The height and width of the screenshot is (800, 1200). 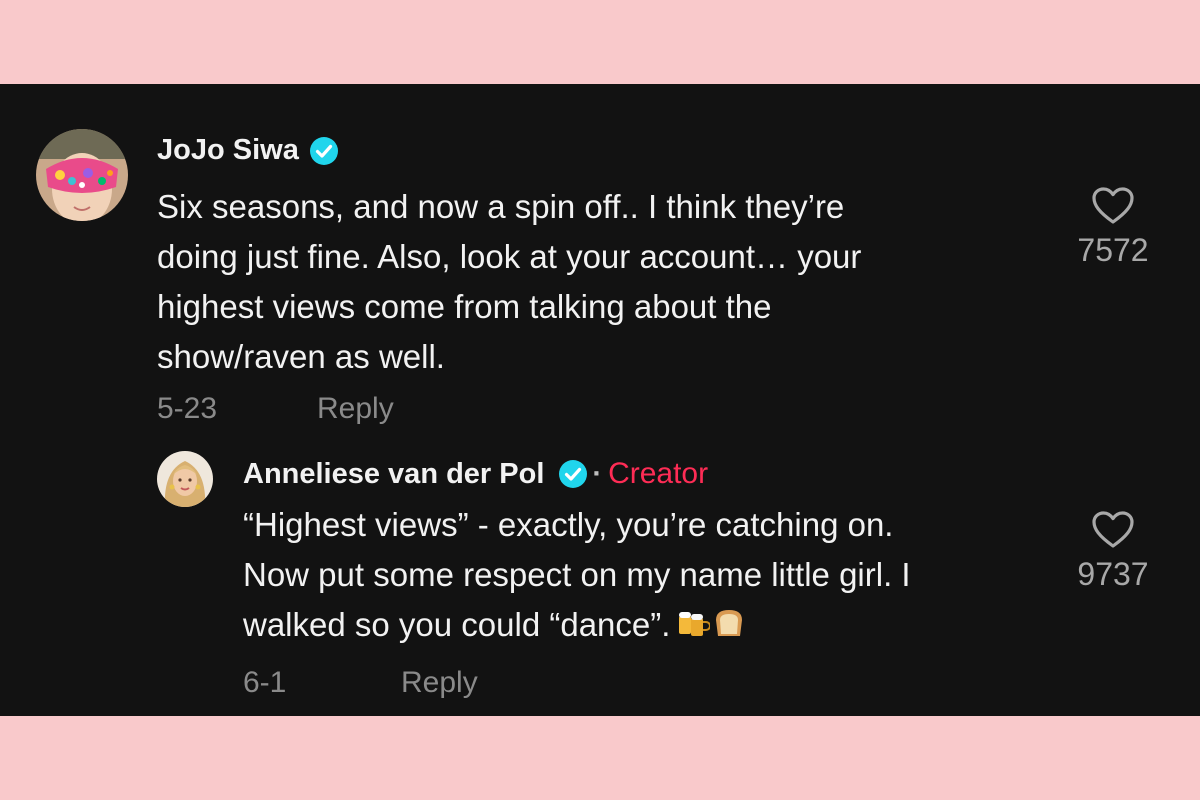 I want to click on comment-username: Anneliese van der Pol · Creator, so click(x=475, y=474).